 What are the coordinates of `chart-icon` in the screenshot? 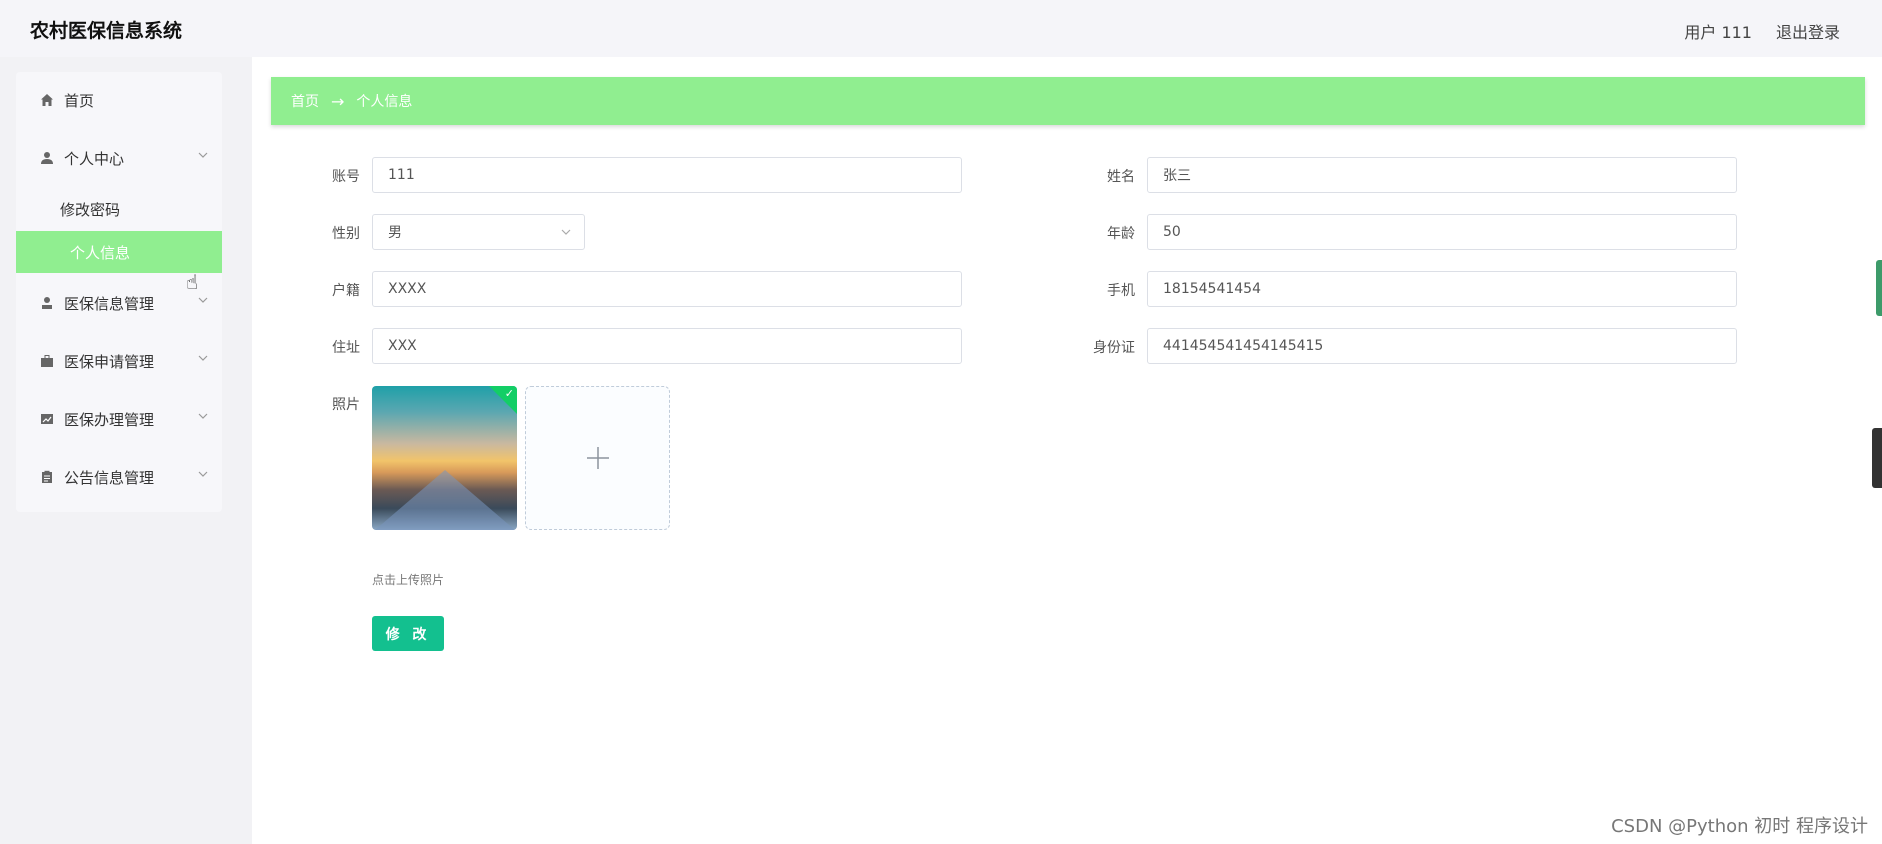 It's located at (47, 419).